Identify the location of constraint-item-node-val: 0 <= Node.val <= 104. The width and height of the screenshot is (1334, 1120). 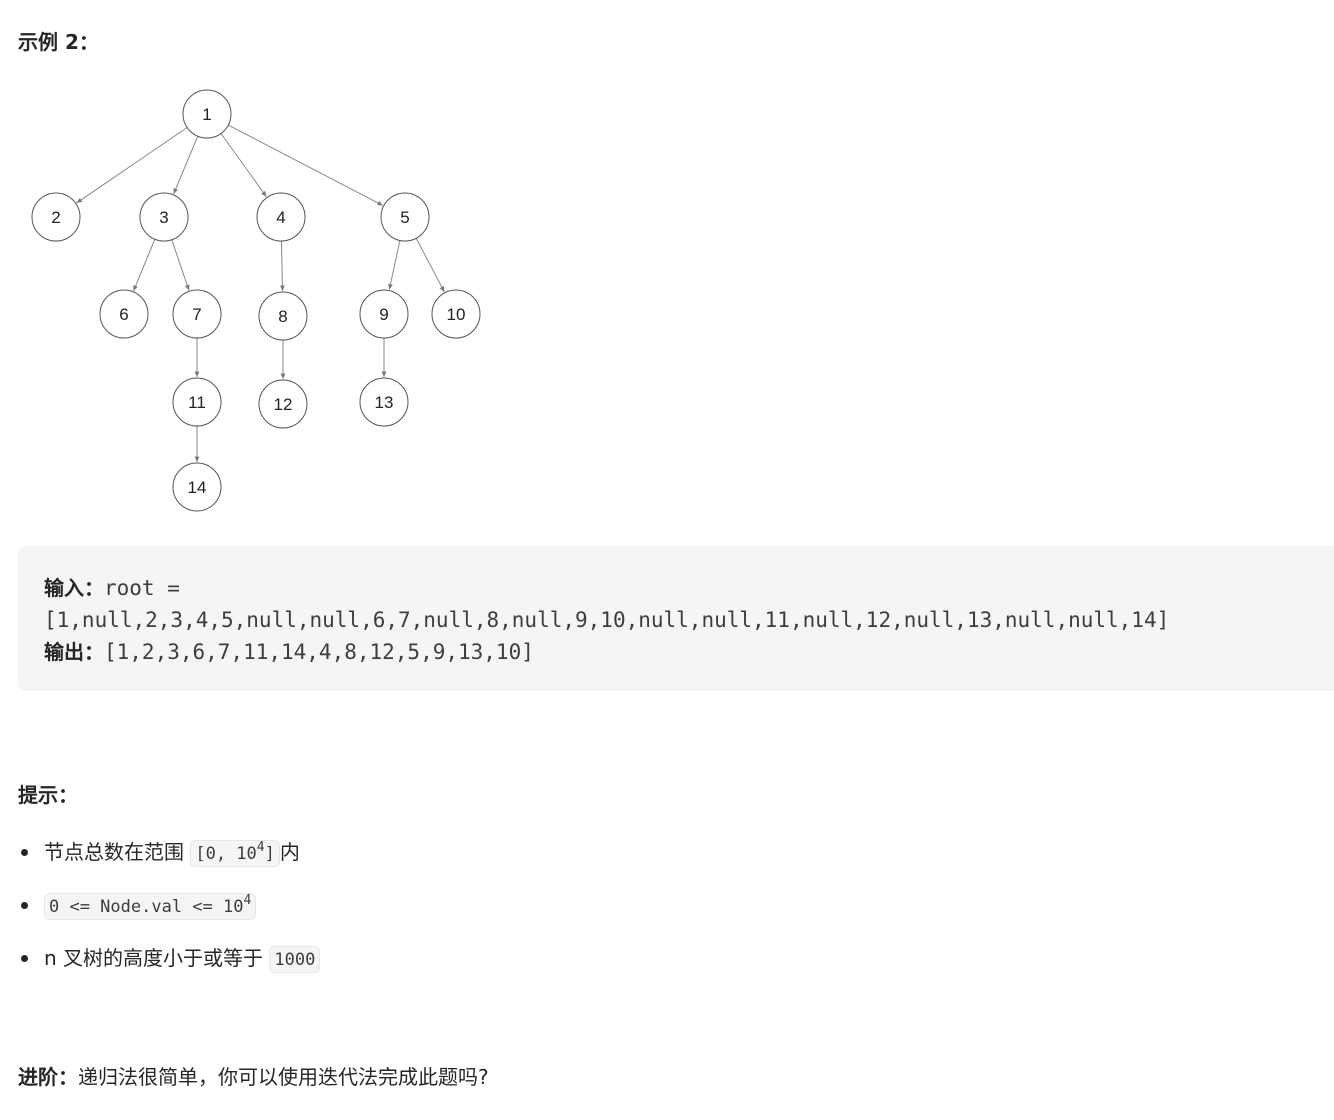
(169, 911).